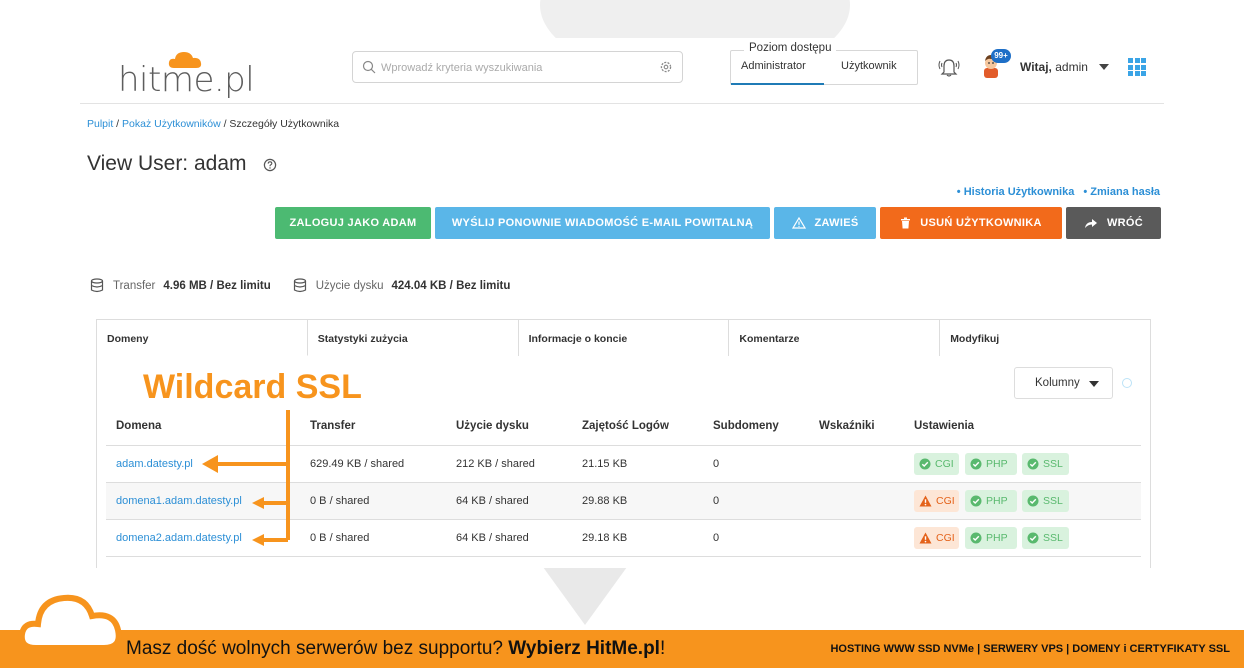  What do you see at coordinates (949, 67) in the screenshot?
I see `bell-icon` at bounding box center [949, 67].